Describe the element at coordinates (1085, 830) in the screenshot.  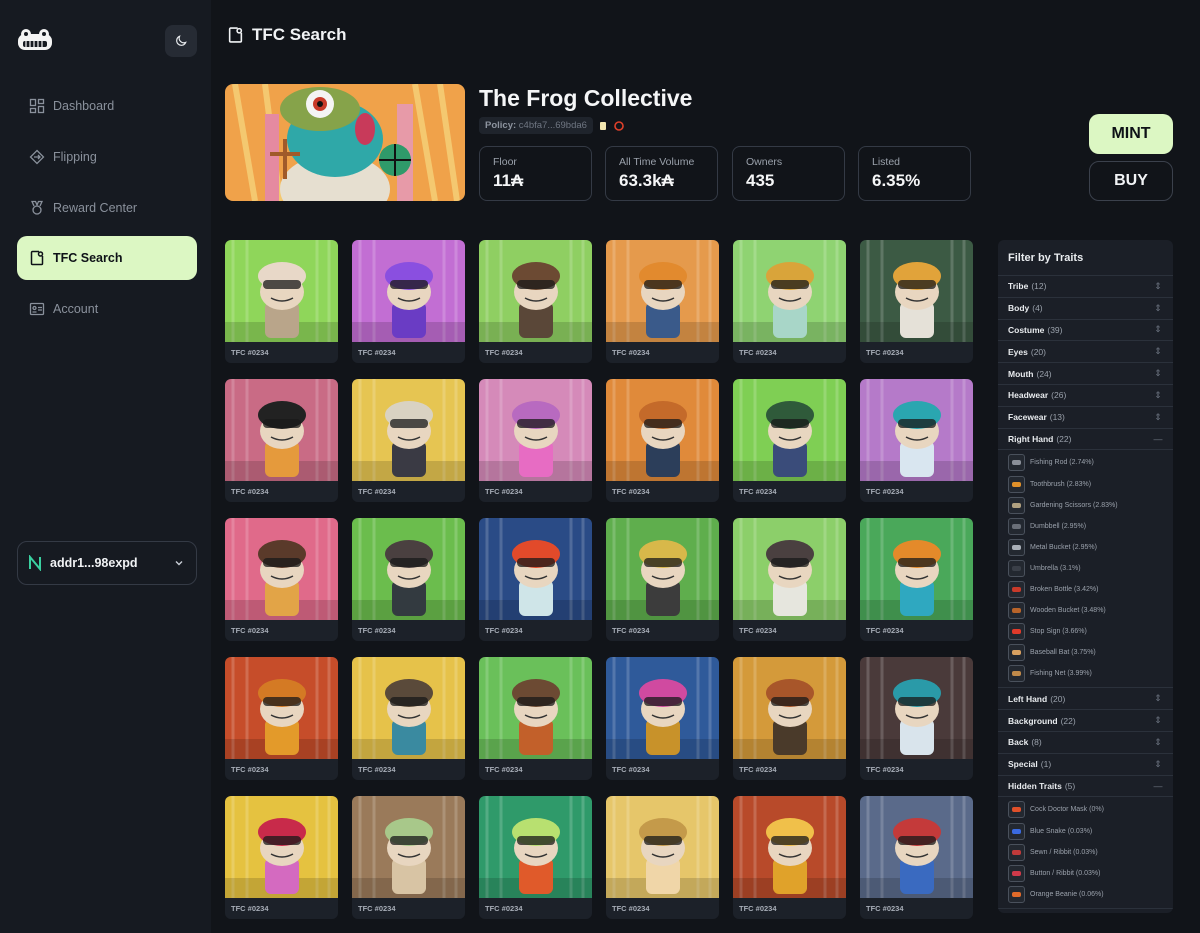
I see `trait-value-option: Blue Snake (0.03%)` at that location.